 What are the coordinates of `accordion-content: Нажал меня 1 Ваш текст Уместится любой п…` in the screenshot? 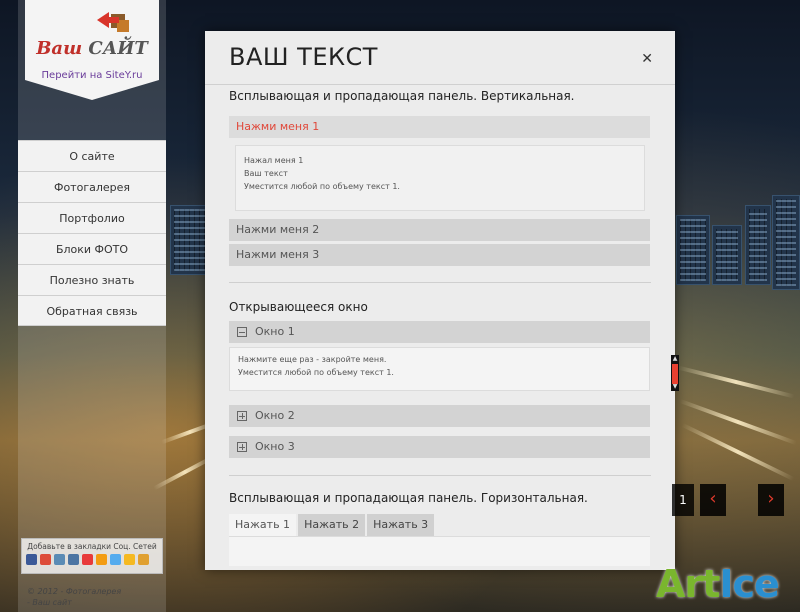 It's located at (440, 178).